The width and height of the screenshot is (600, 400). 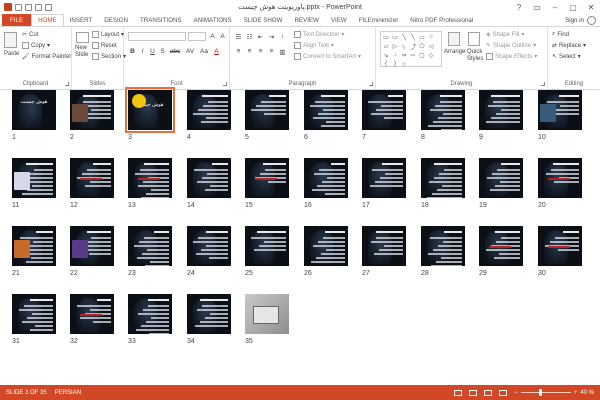 I want to click on reset-button: Reset, so click(x=104, y=45).